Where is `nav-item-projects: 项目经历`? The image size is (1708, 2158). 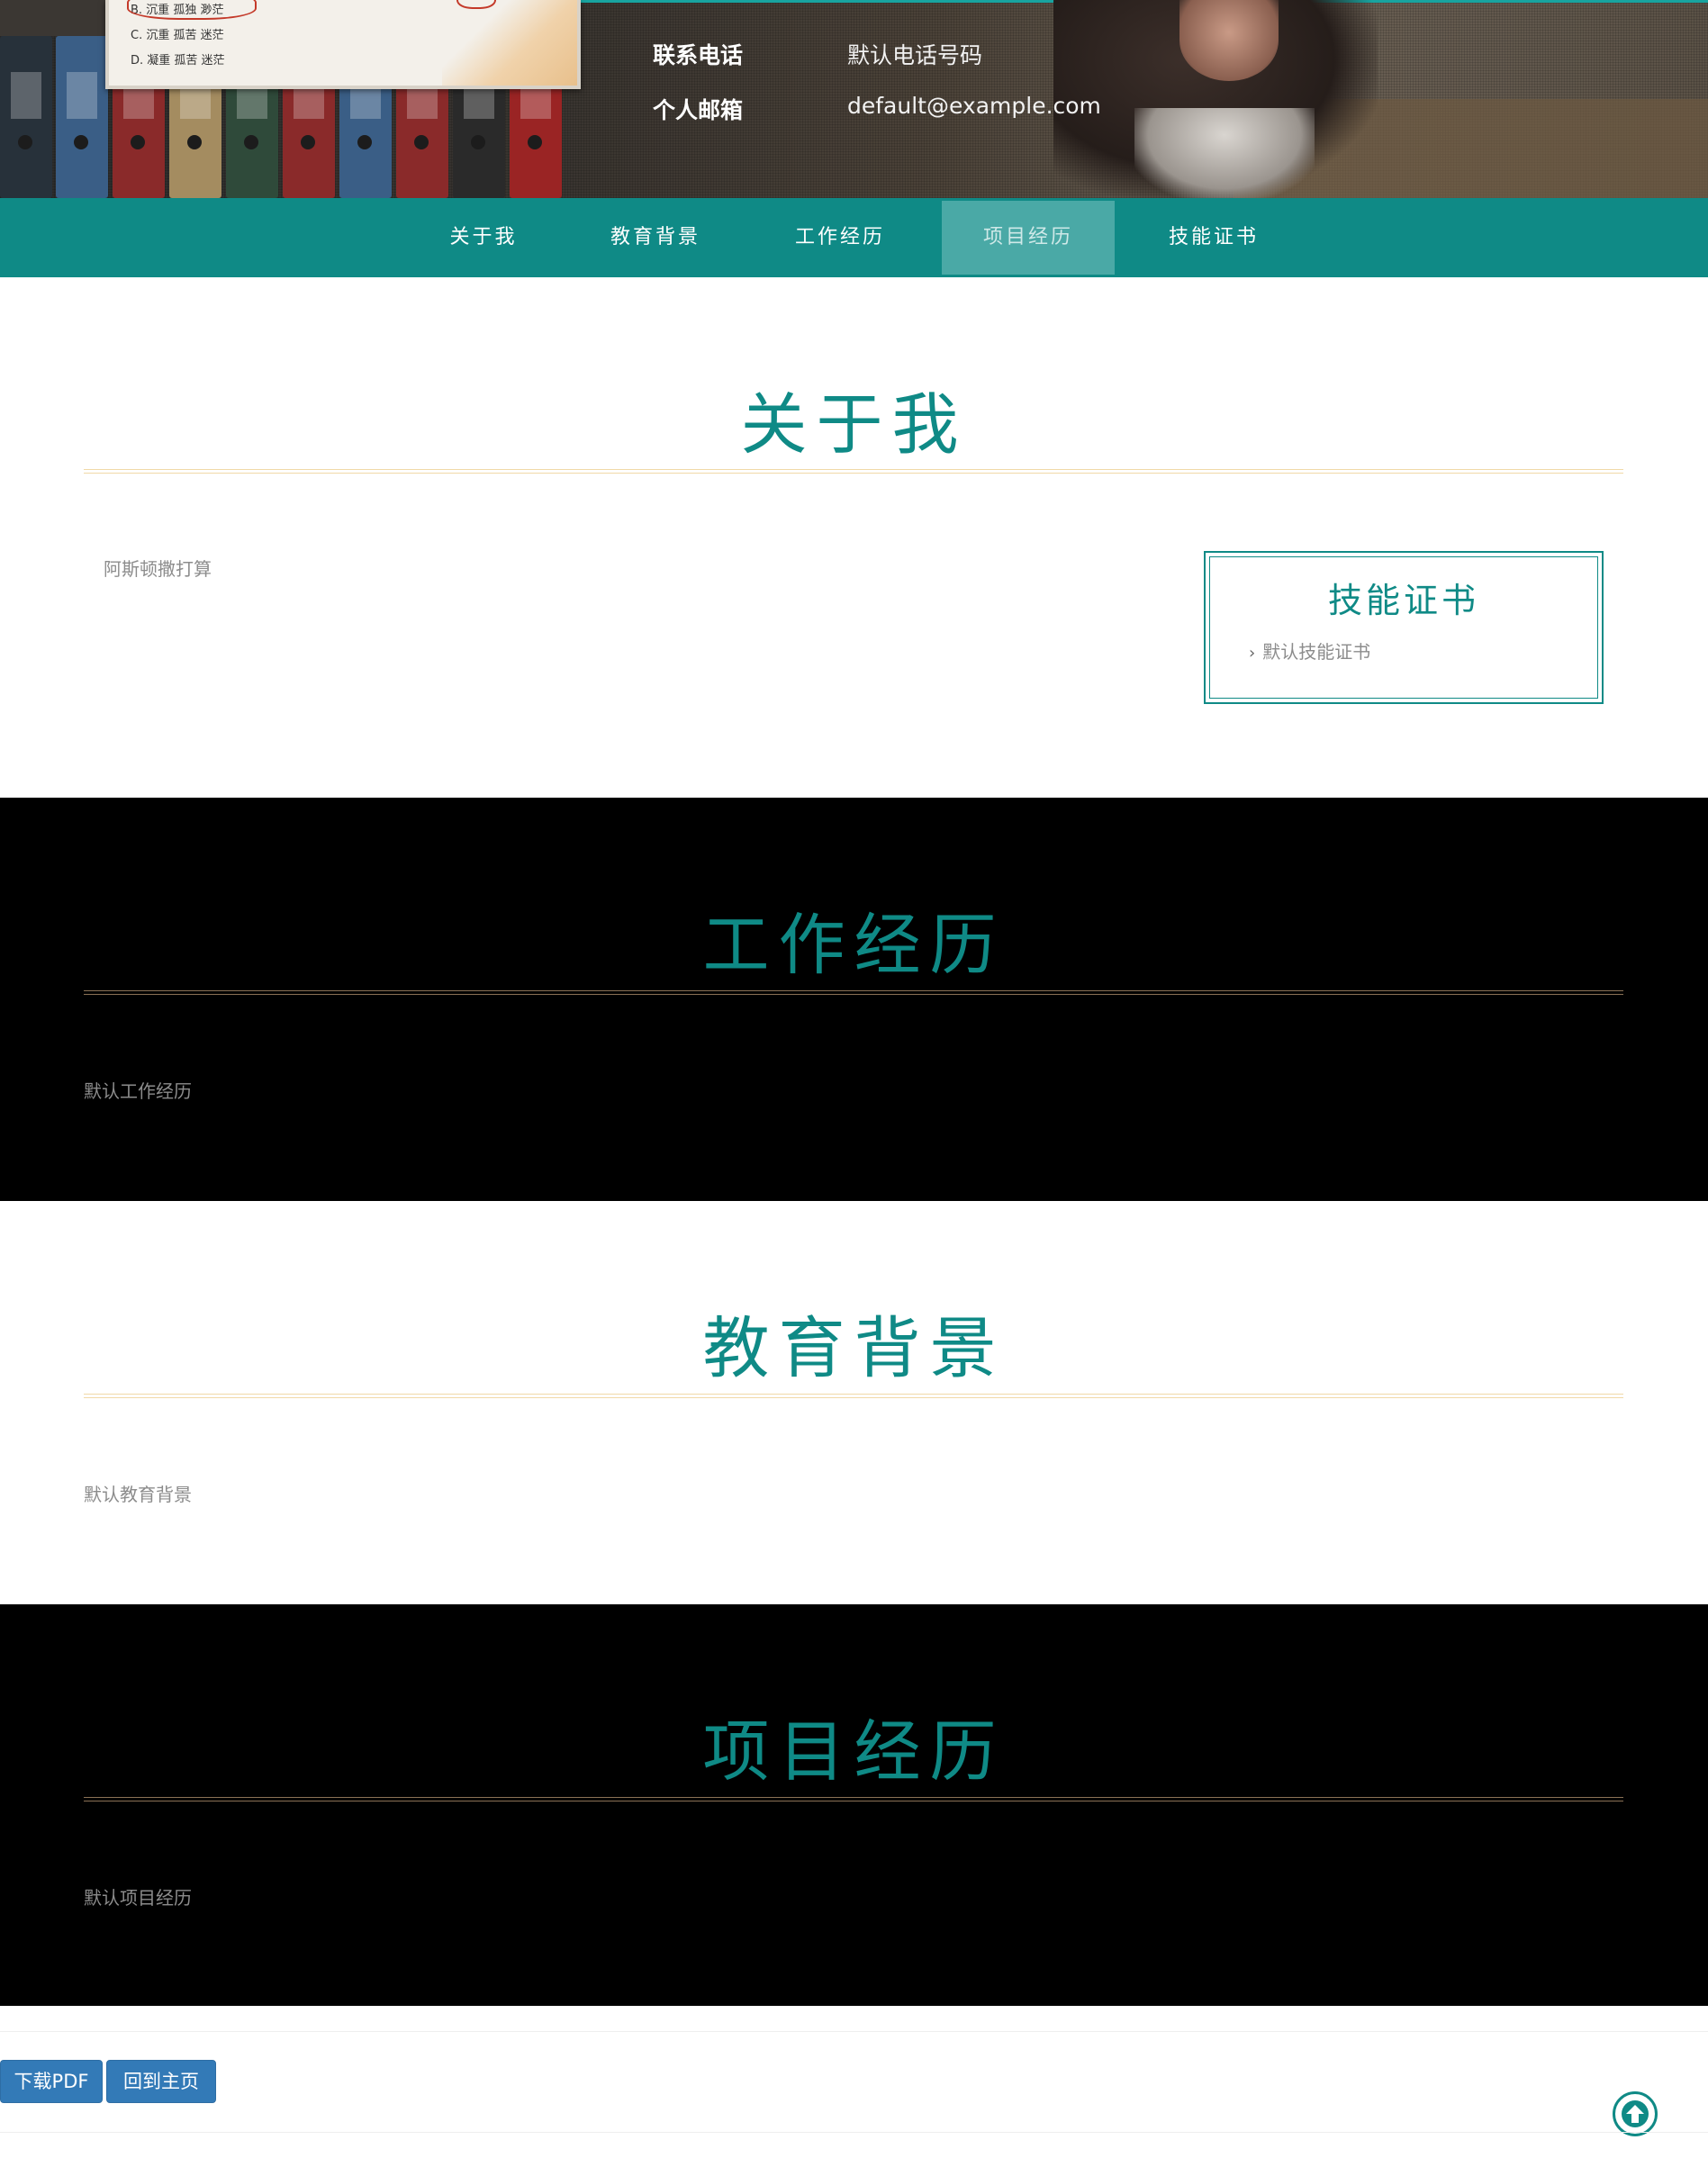 nav-item-projects: 项目经历 is located at coordinates (1028, 238).